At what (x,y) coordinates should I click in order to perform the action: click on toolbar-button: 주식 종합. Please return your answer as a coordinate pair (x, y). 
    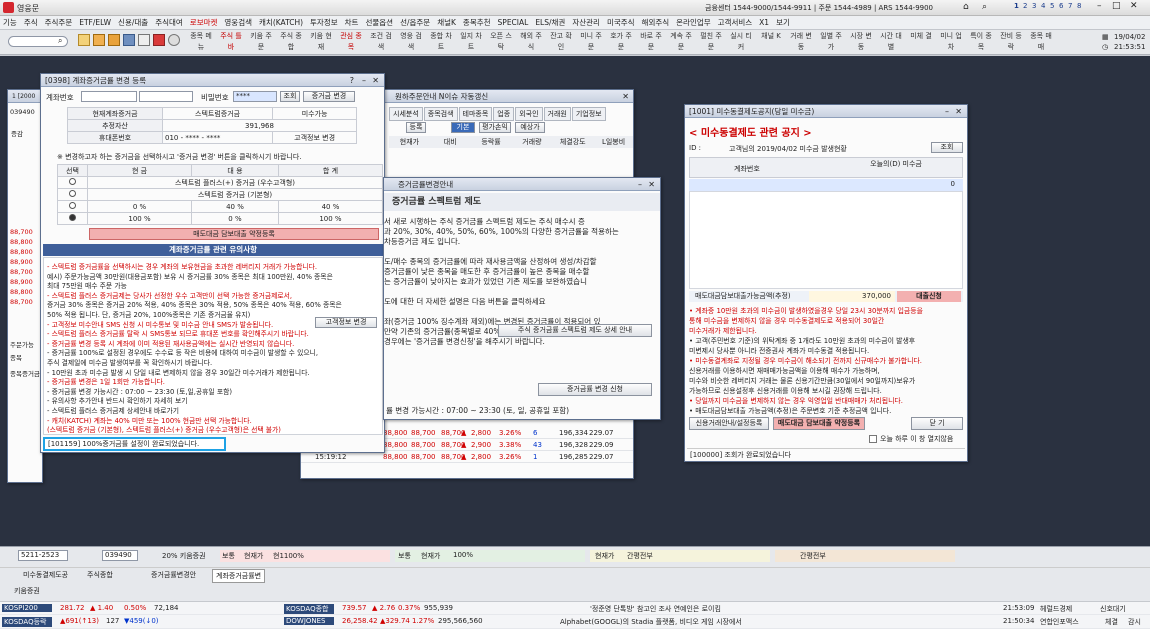
    Looking at the image, I should click on (291, 42).